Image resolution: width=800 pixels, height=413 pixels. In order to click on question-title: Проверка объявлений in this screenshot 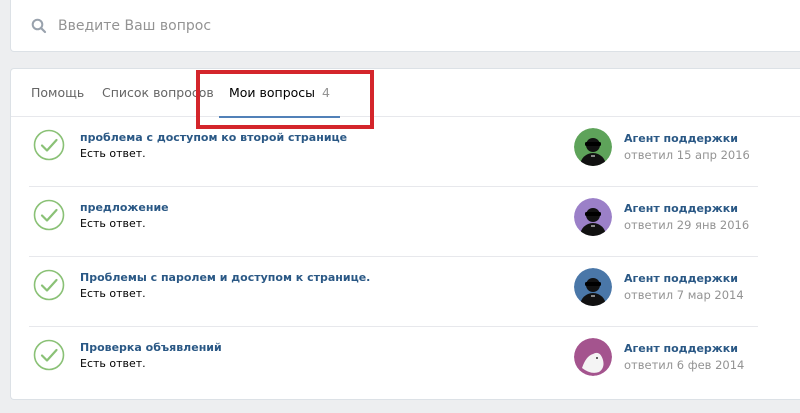, I will do `click(151, 347)`.